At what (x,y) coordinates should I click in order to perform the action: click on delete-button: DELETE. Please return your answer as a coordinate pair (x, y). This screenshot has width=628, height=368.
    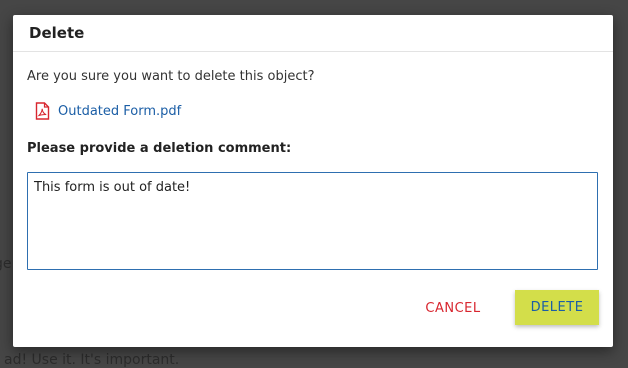
    Looking at the image, I should click on (557, 307).